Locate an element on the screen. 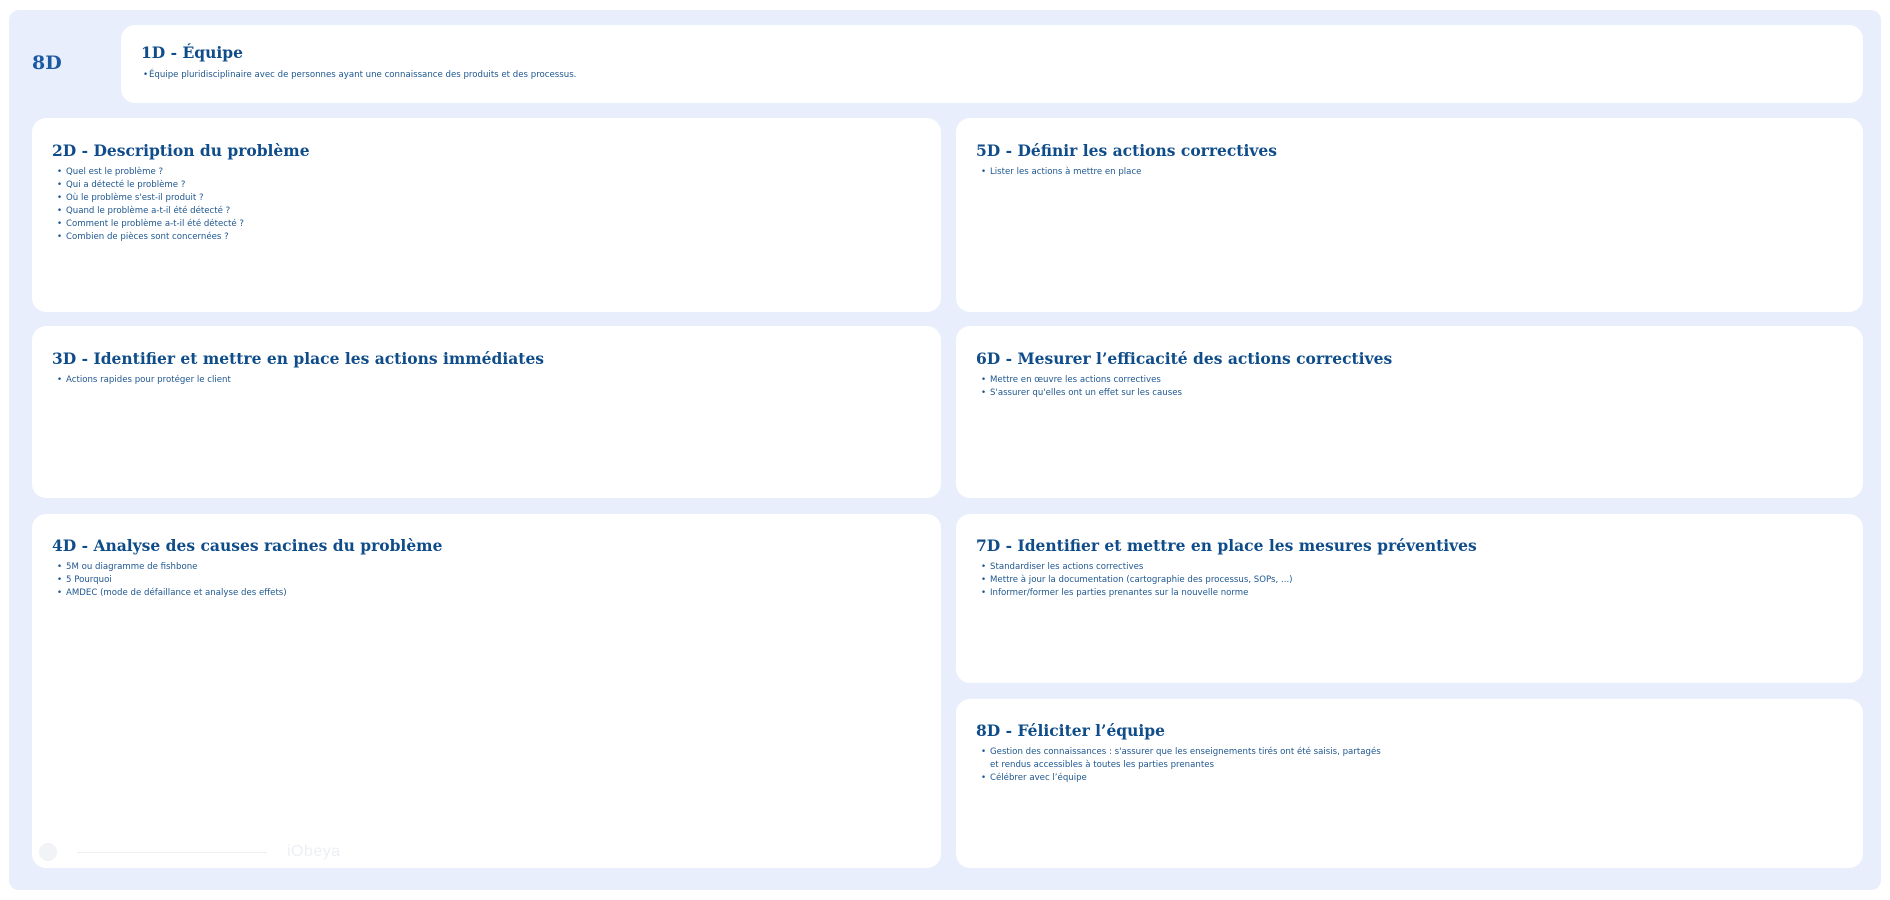 Image resolution: width=1890 pixels, height=900 pixels. list-item: Quel est le problème ? is located at coordinates (150, 172).